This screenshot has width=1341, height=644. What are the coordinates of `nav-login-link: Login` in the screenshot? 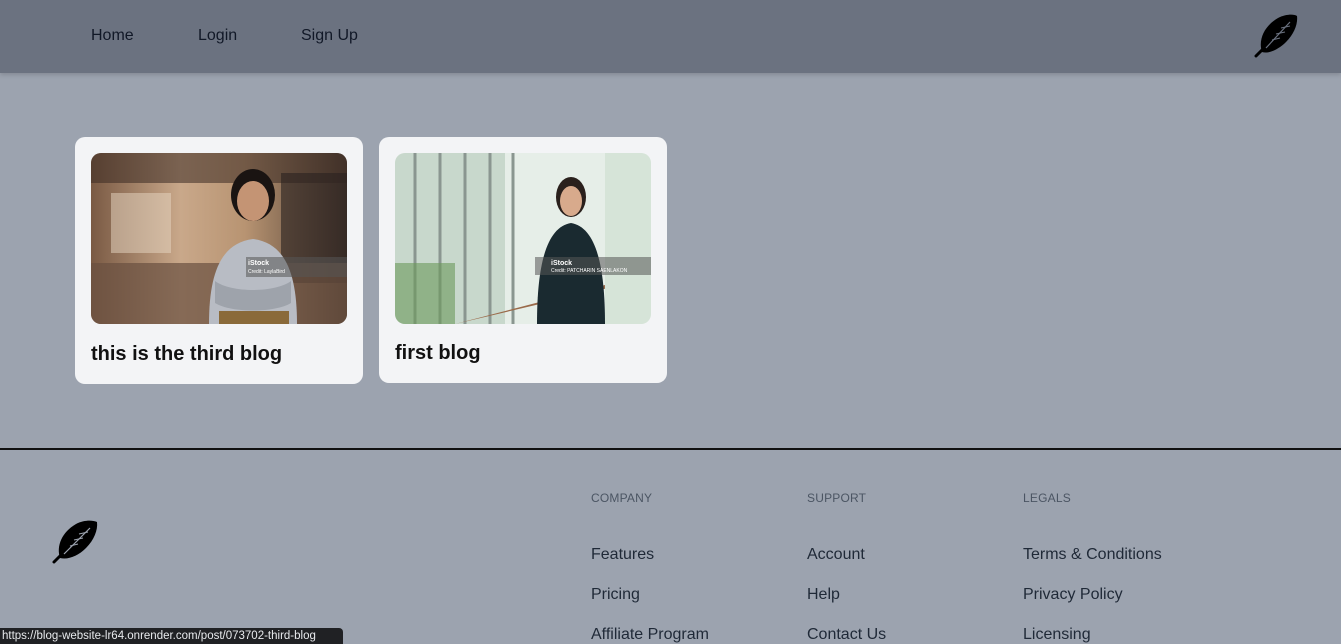 It's located at (217, 36).